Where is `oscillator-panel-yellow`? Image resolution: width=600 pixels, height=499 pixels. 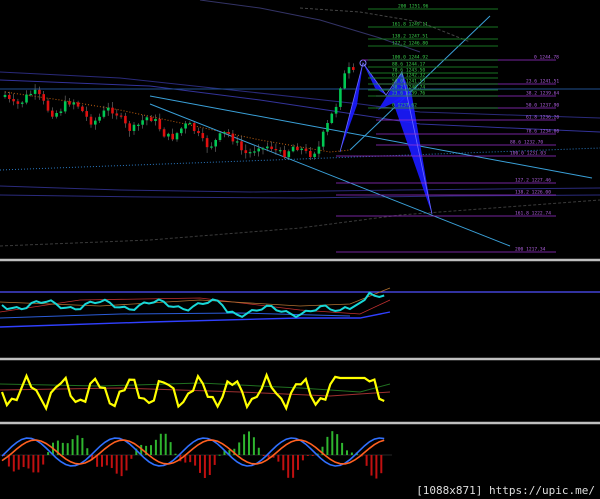
oscillator-panel-yellow is located at coordinates (195, 392).